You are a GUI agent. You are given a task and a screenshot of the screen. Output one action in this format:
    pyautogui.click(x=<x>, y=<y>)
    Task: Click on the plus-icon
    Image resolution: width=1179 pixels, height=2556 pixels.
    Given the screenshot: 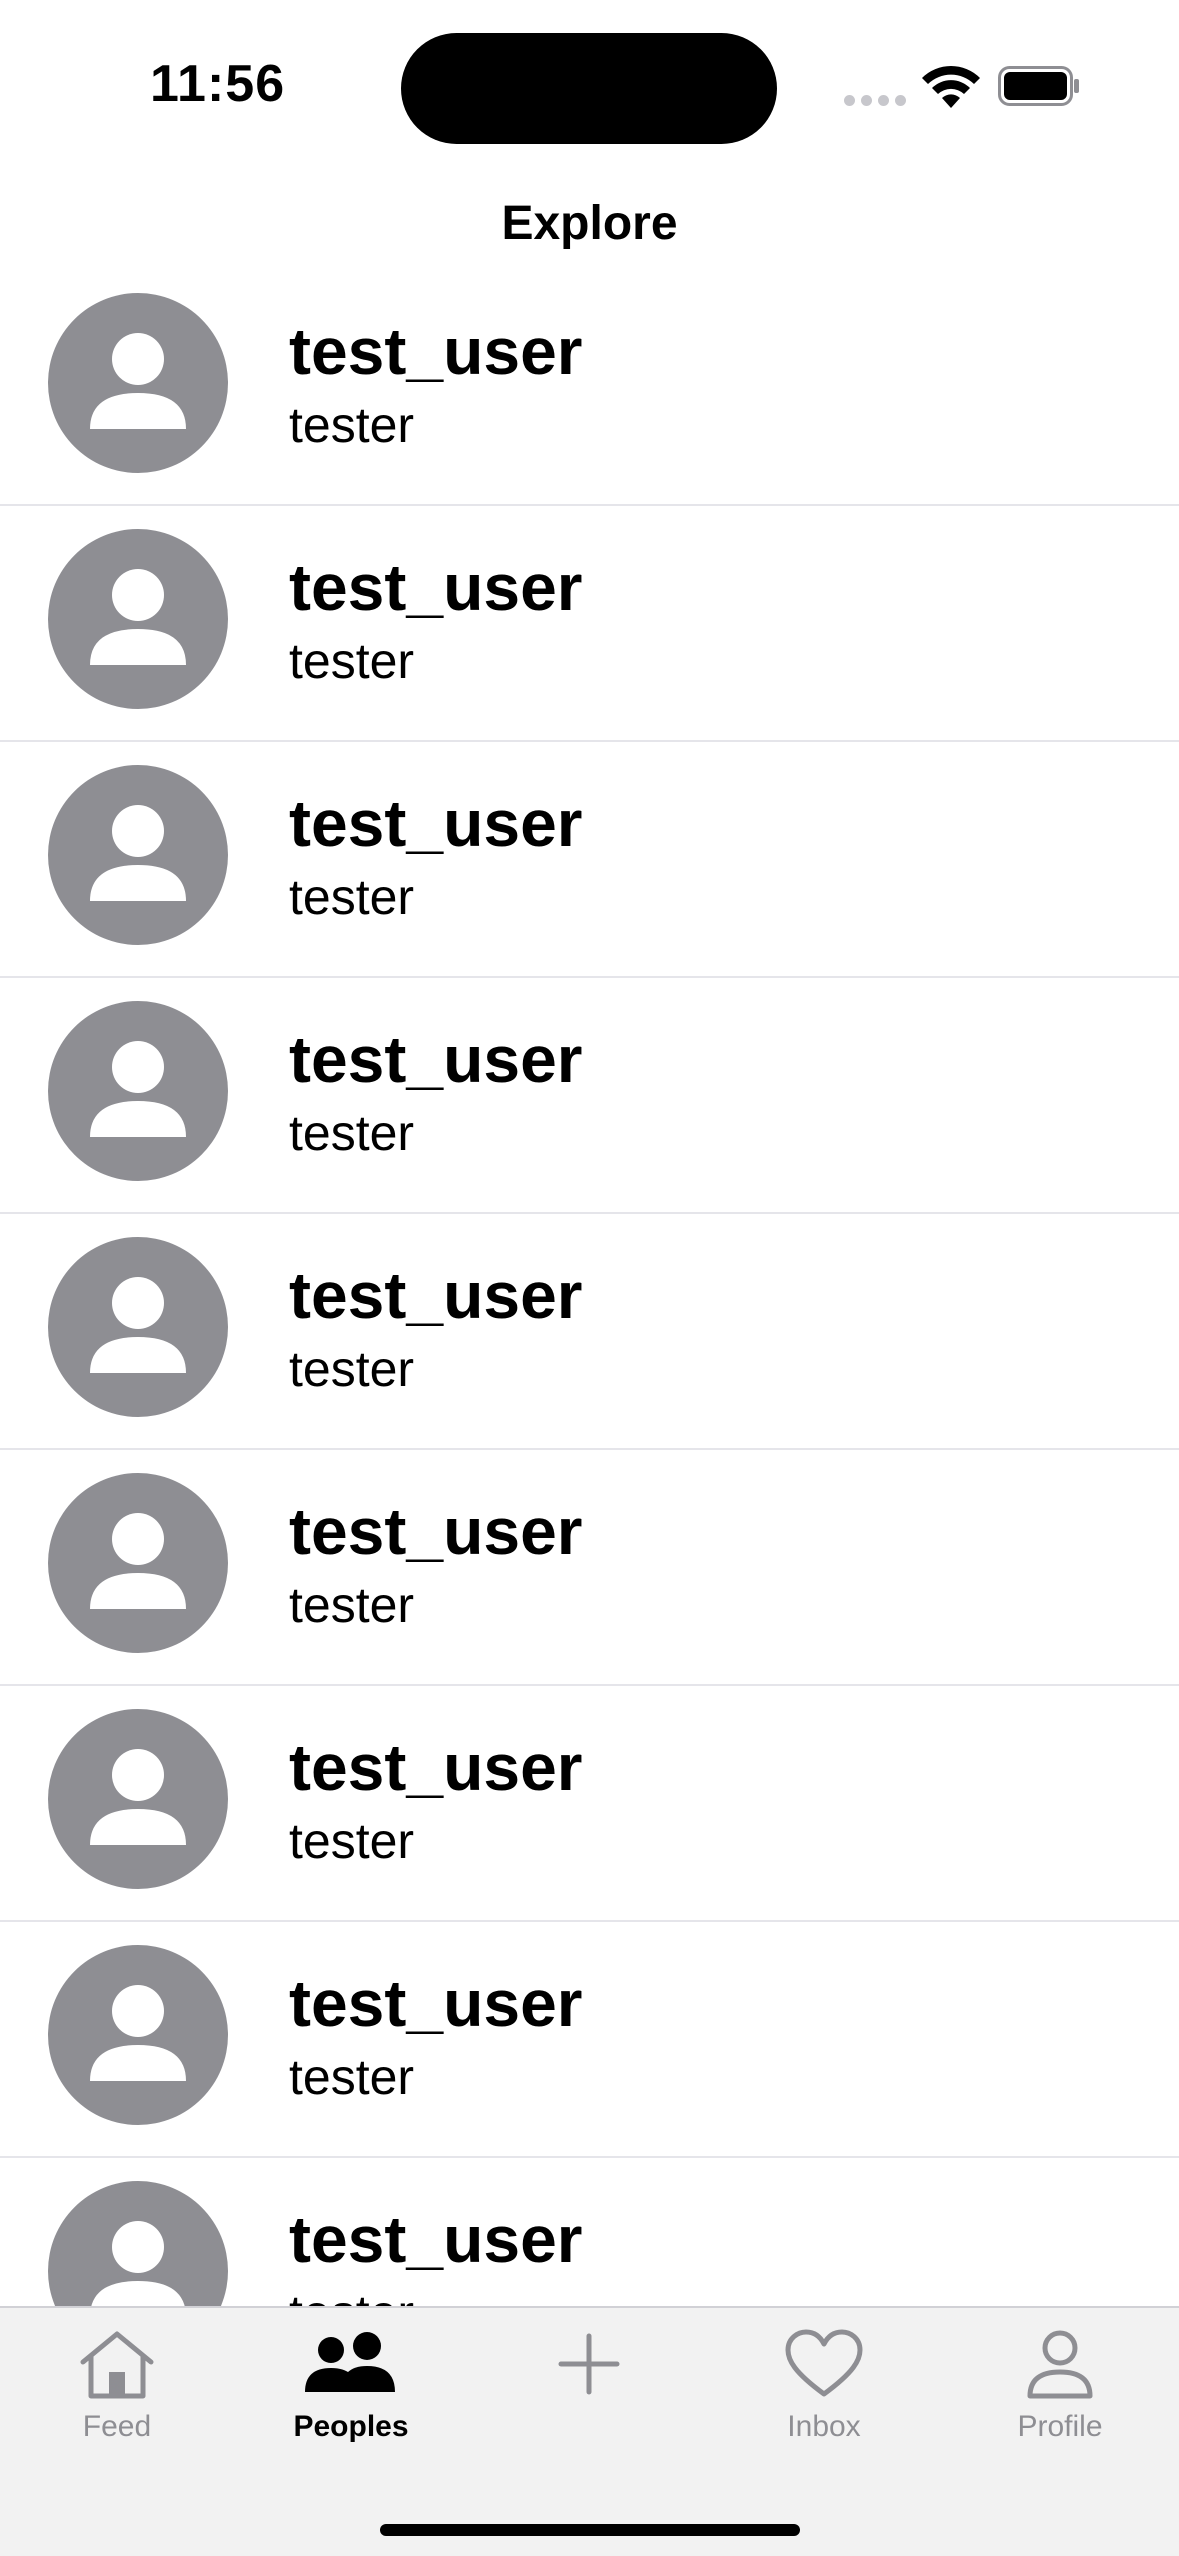 What is the action you would take?
    pyautogui.click(x=589, y=2364)
    